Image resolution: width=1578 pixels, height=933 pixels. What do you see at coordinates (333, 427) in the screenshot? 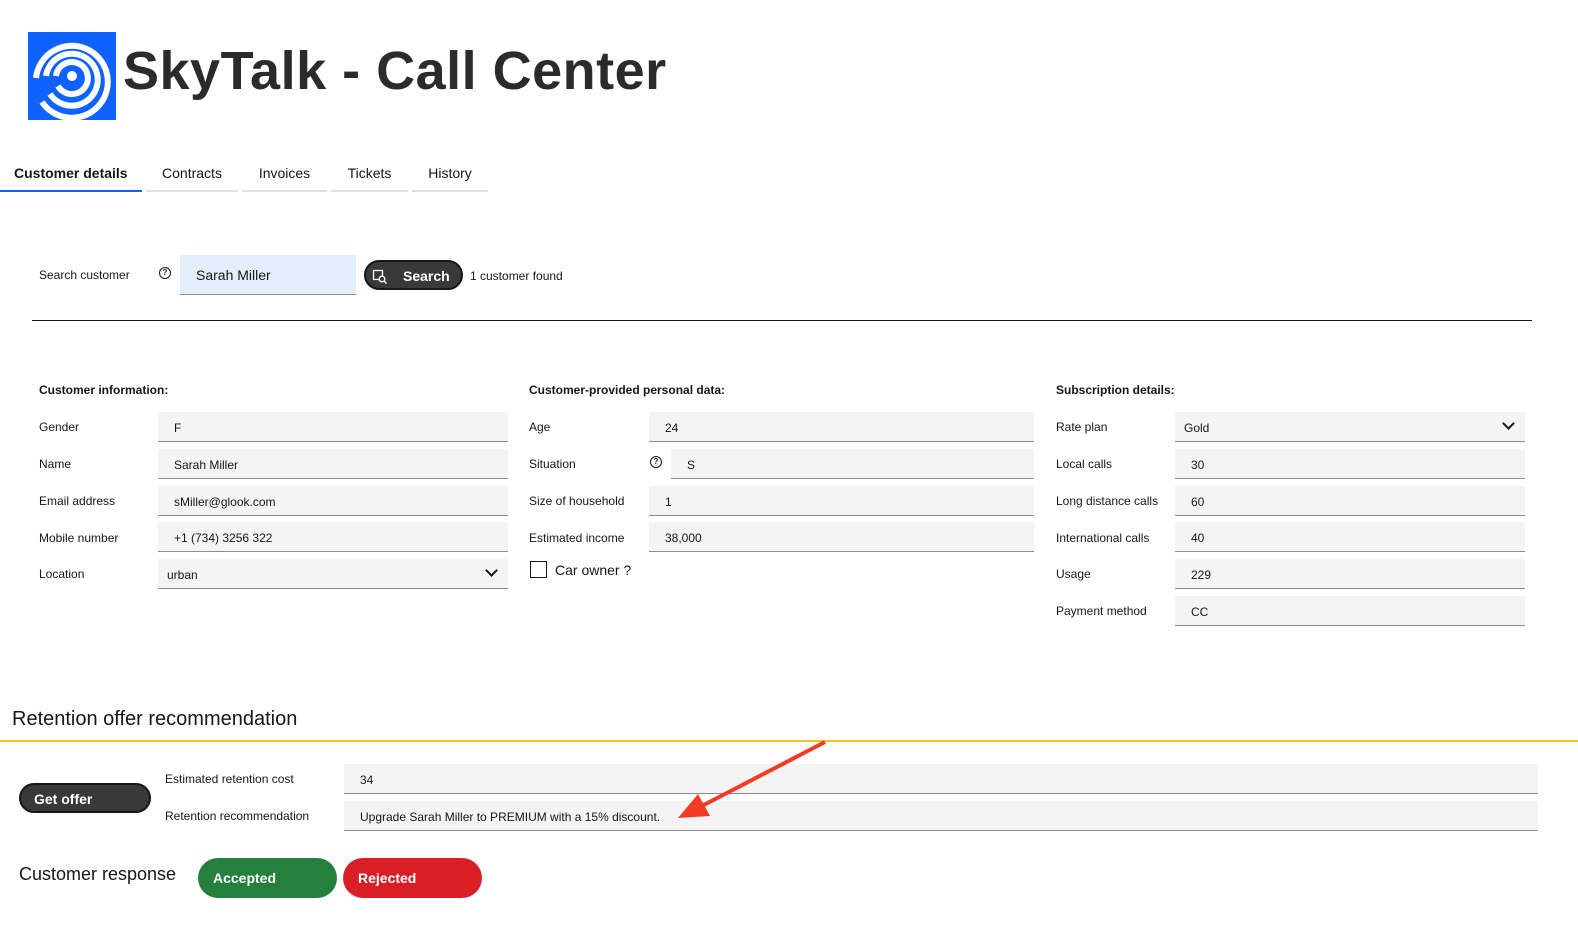
I see `gender-field: F` at bounding box center [333, 427].